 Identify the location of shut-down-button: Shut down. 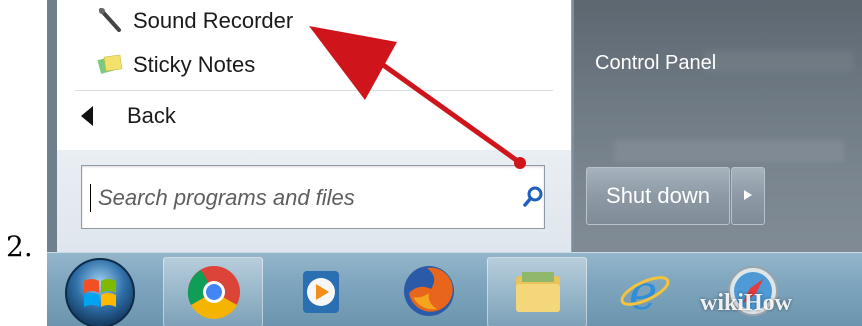
(658, 196).